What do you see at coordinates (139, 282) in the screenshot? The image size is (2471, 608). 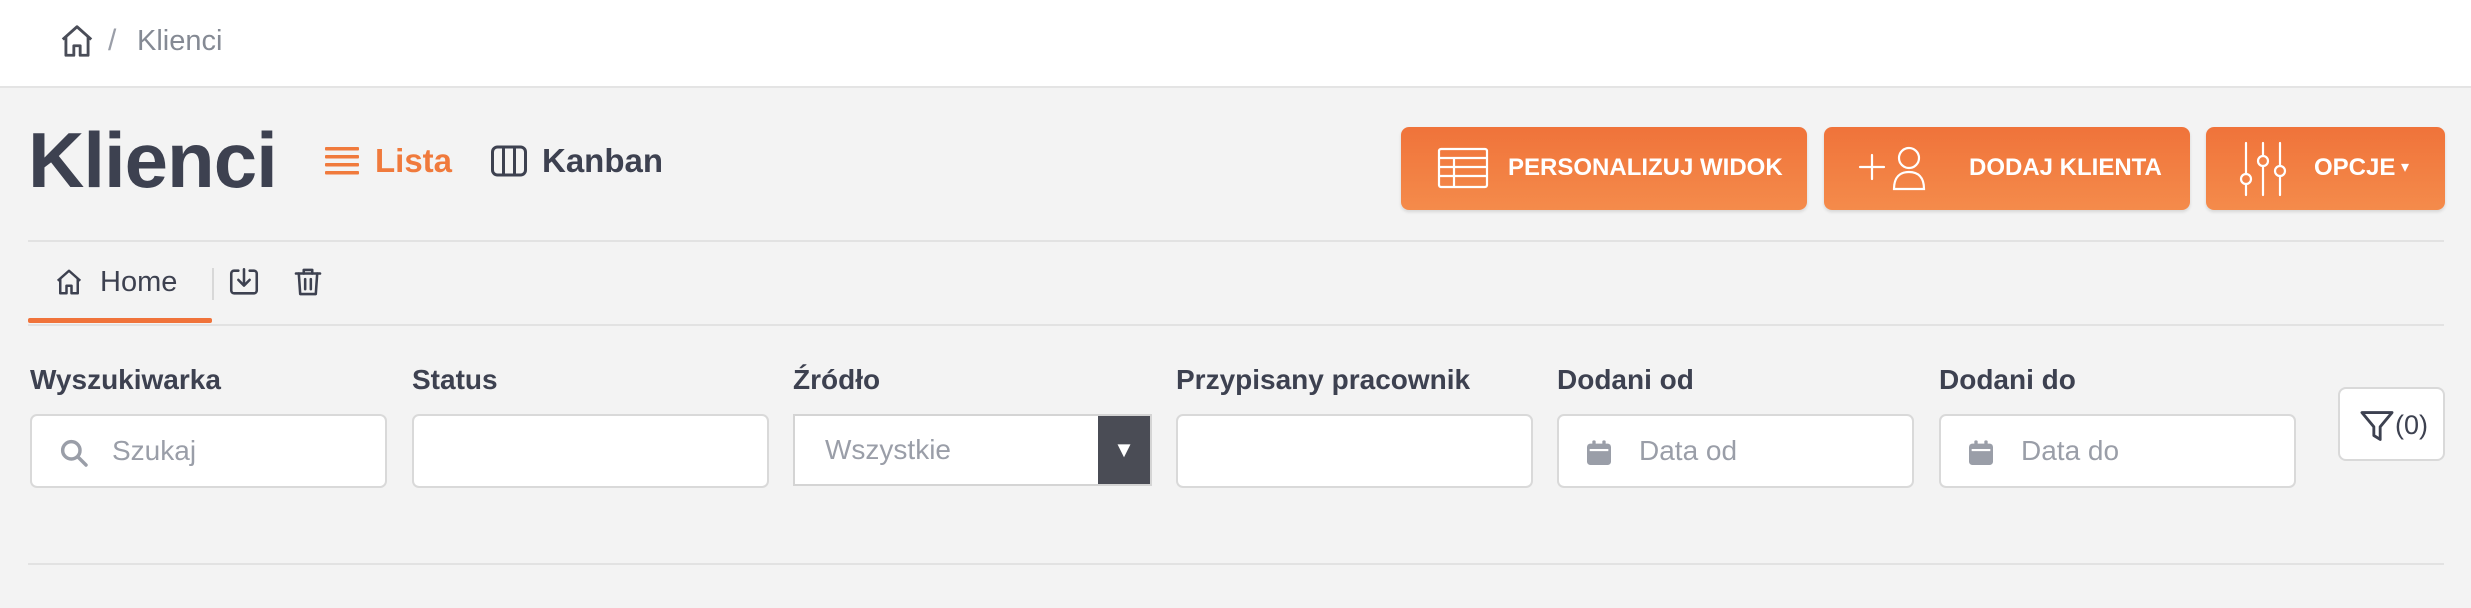 I see `tab-home-label: Home` at bounding box center [139, 282].